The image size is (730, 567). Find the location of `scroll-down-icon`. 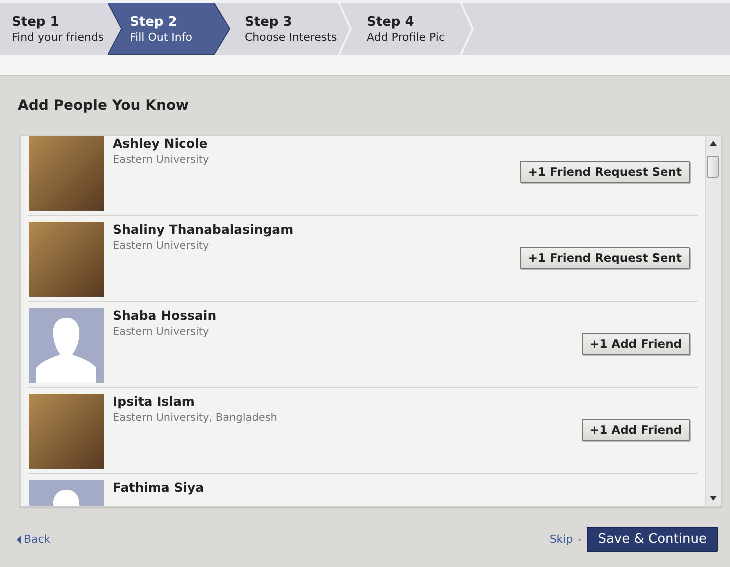

scroll-down-icon is located at coordinates (713, 498).